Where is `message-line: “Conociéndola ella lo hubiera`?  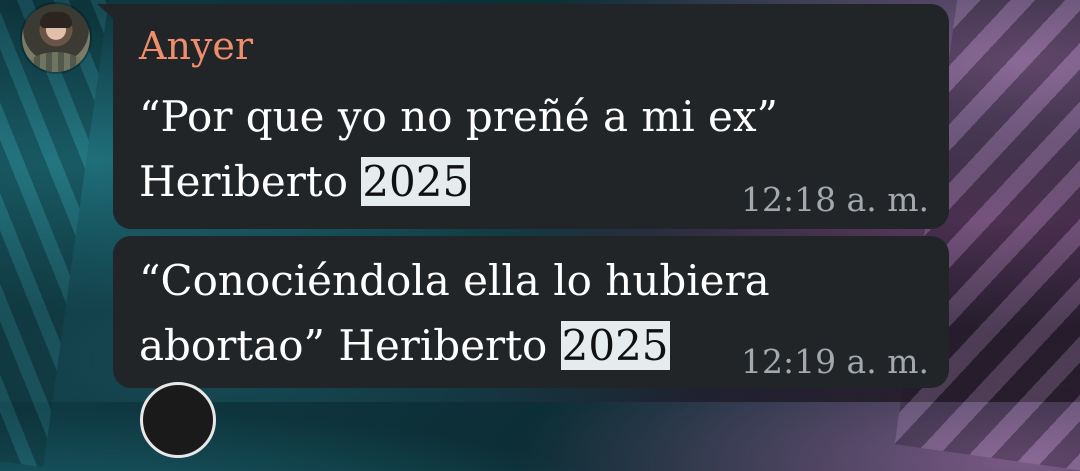 message-line: “Conociéndola ella lo hubiera is located at coordinates (454, 280).